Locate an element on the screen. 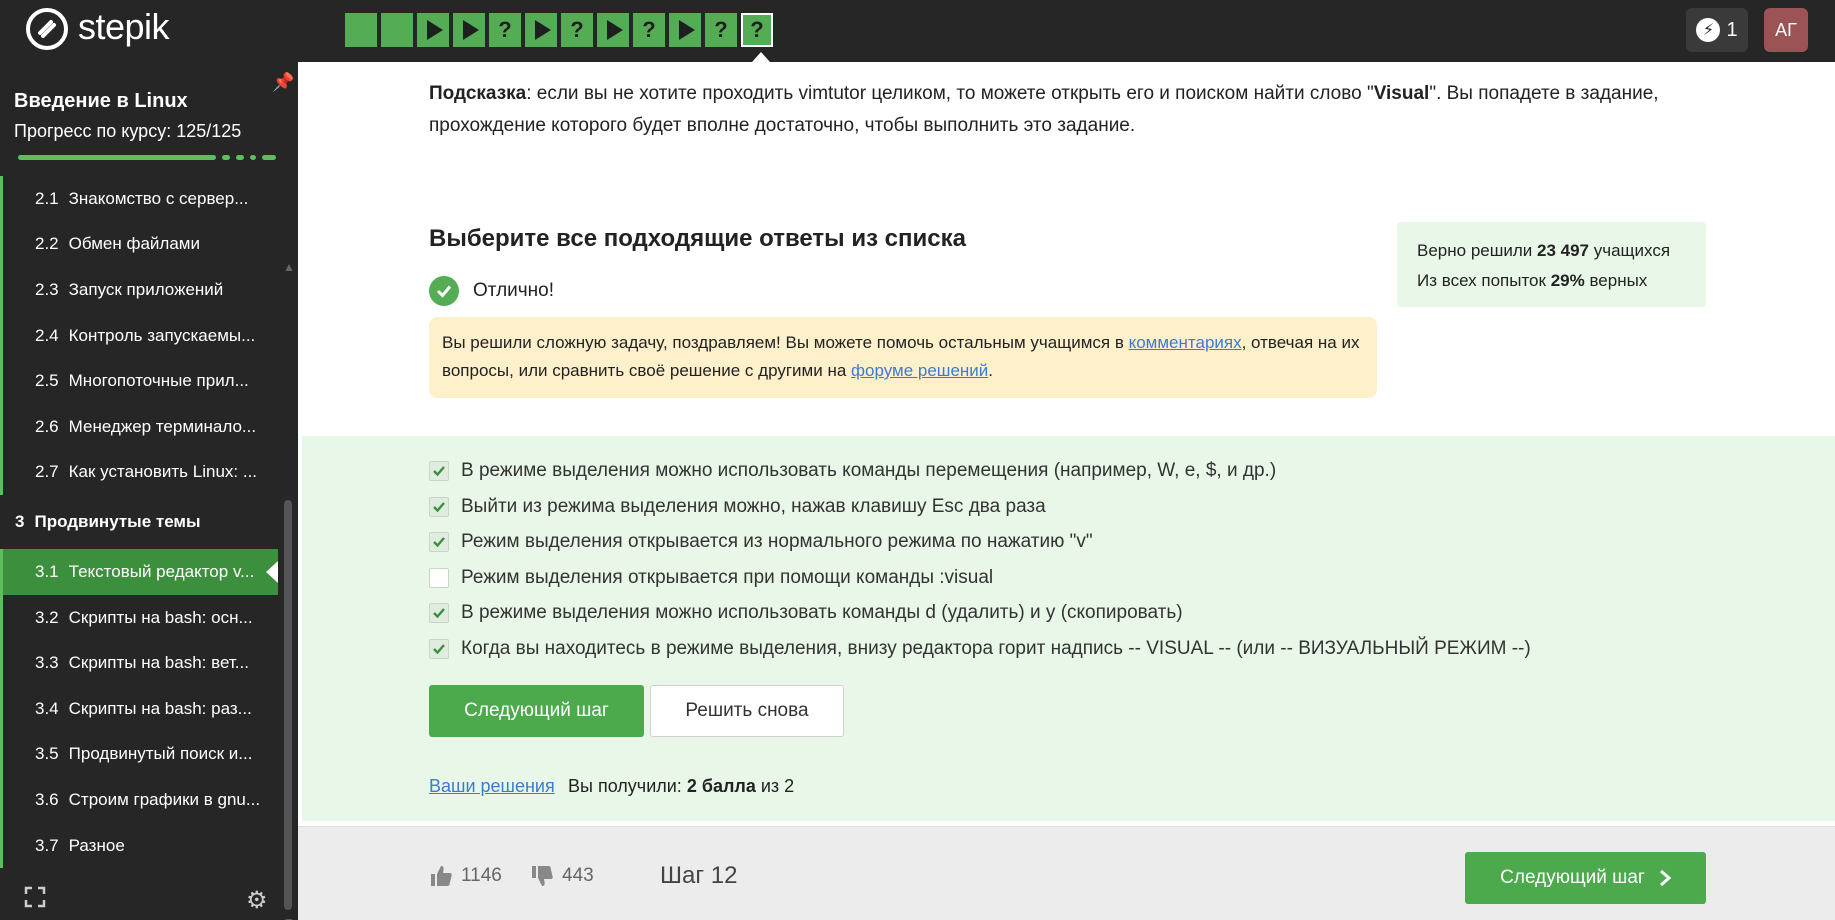 The width and height of the screenshot is (1835, 920). stats-attempts: Из всех попыток 29% верных is located at coordinates (1532, 280).